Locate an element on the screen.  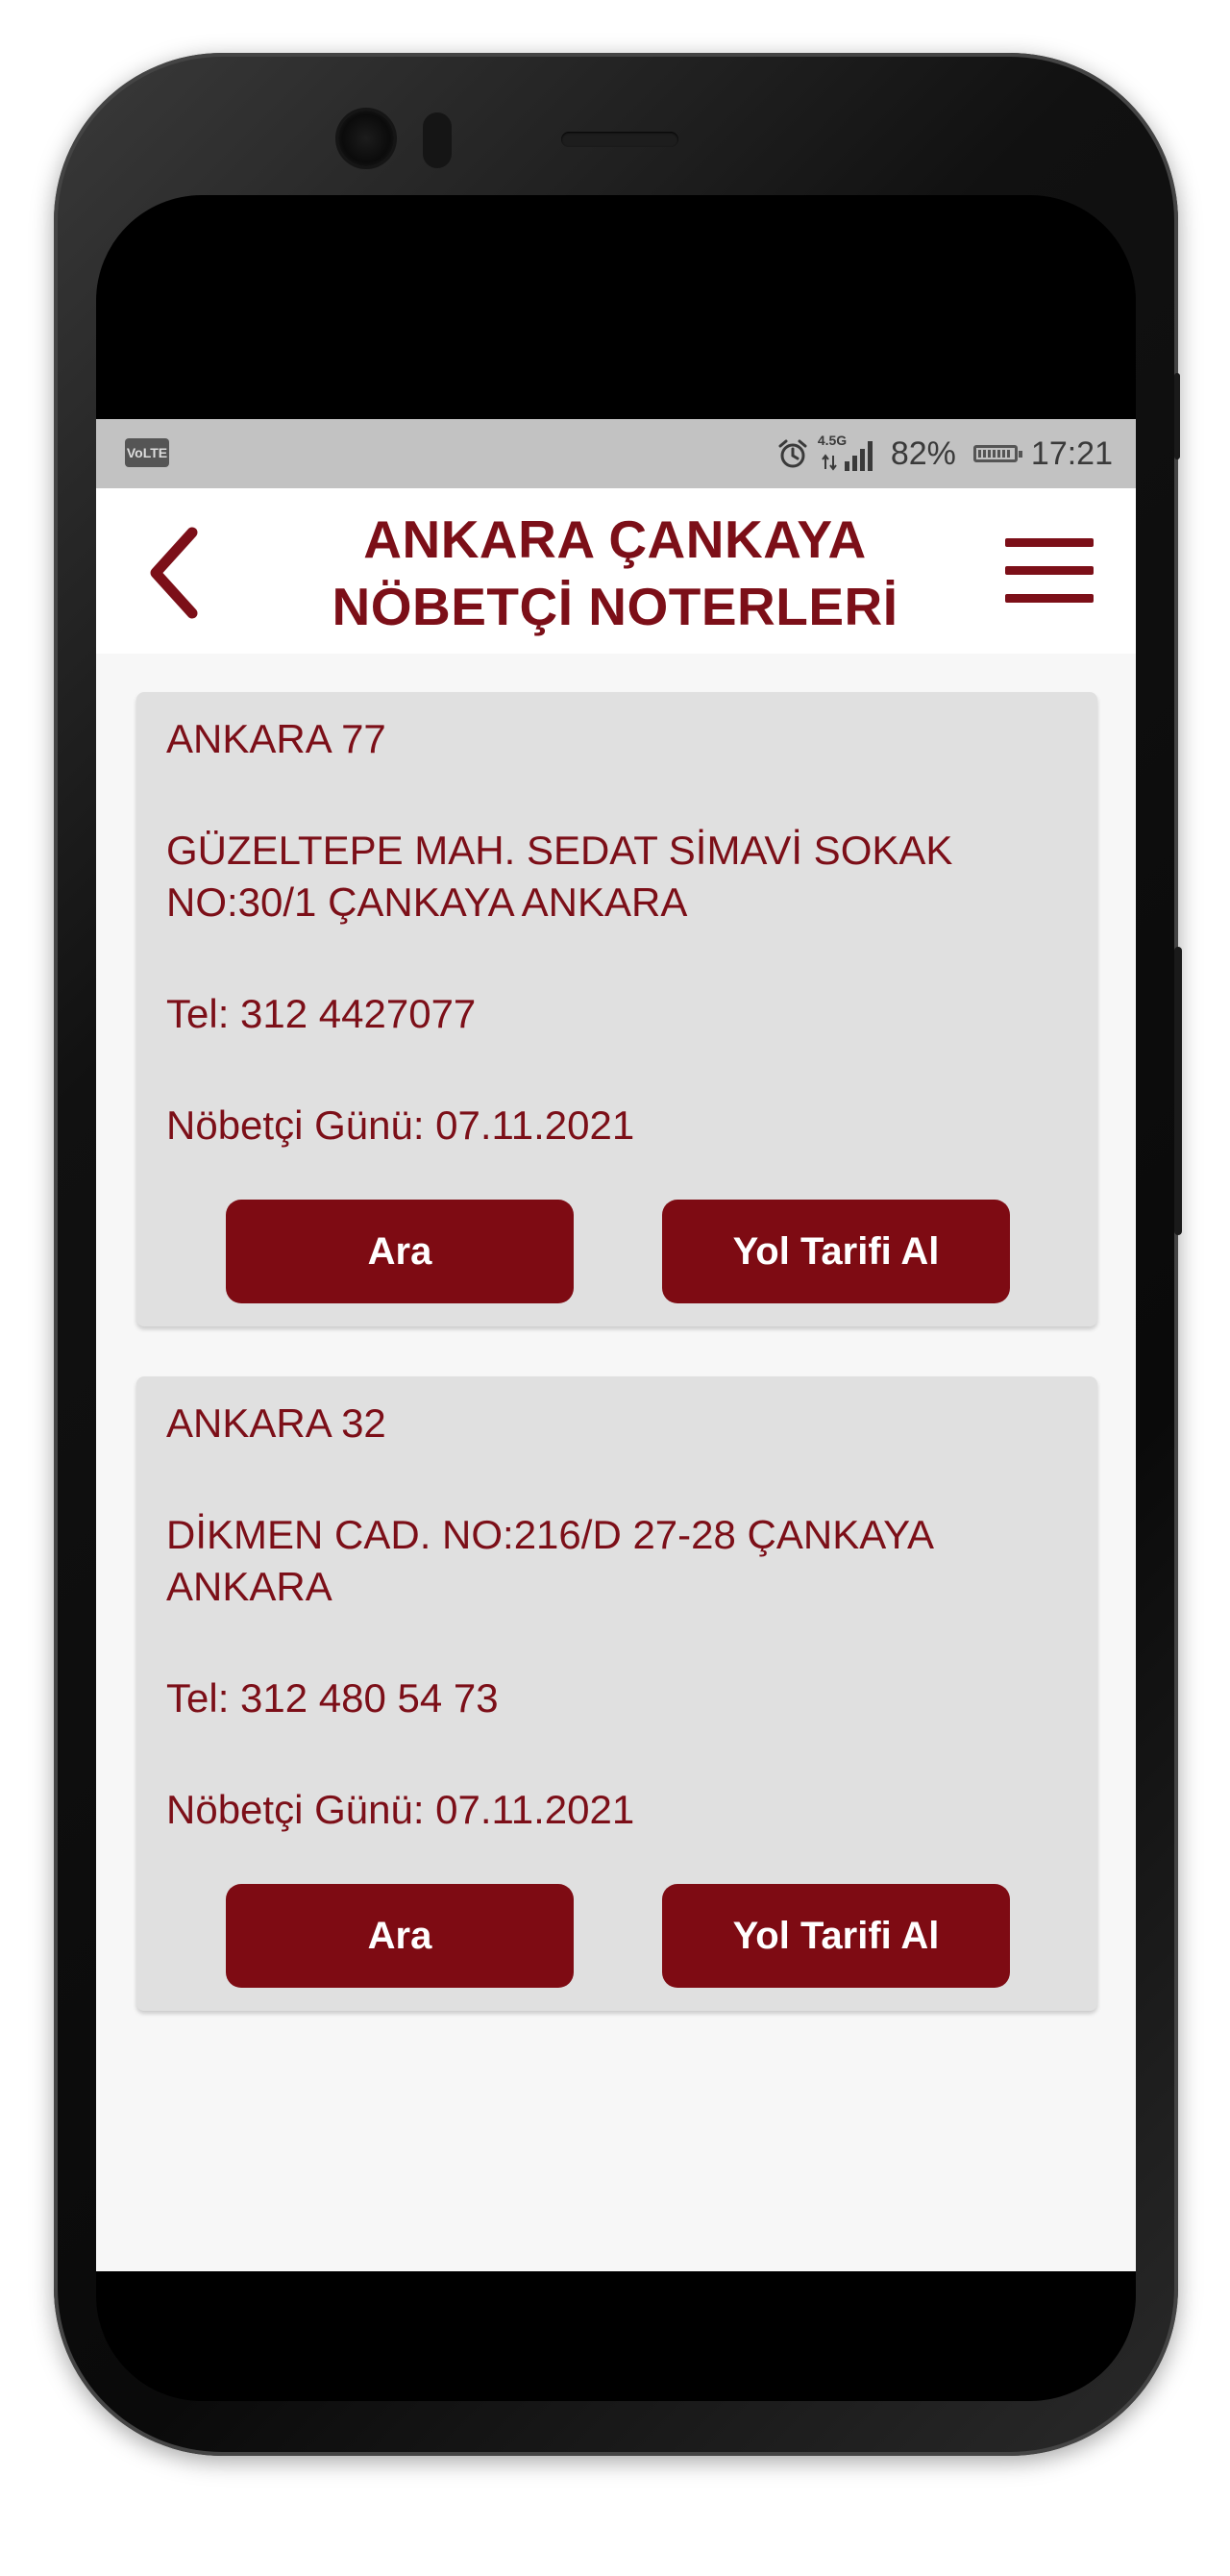
signal-icon: 4.5G is located at coordinates (850, 452).